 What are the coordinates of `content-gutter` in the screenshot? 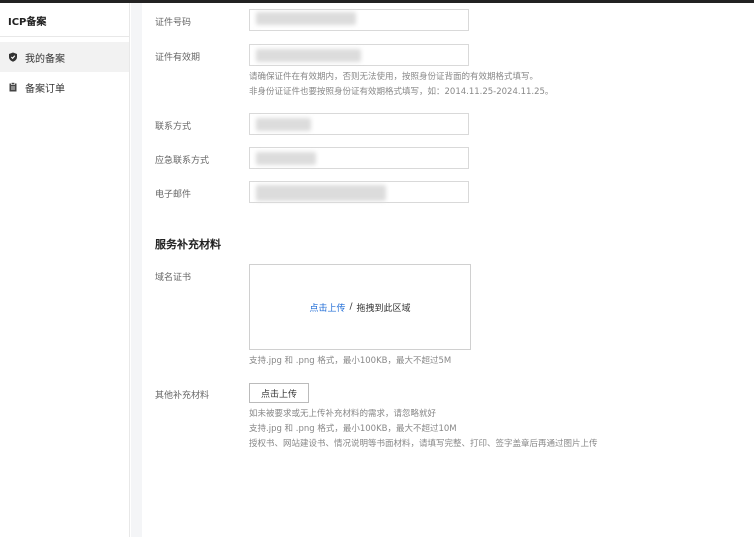 It's located at (136, 270).